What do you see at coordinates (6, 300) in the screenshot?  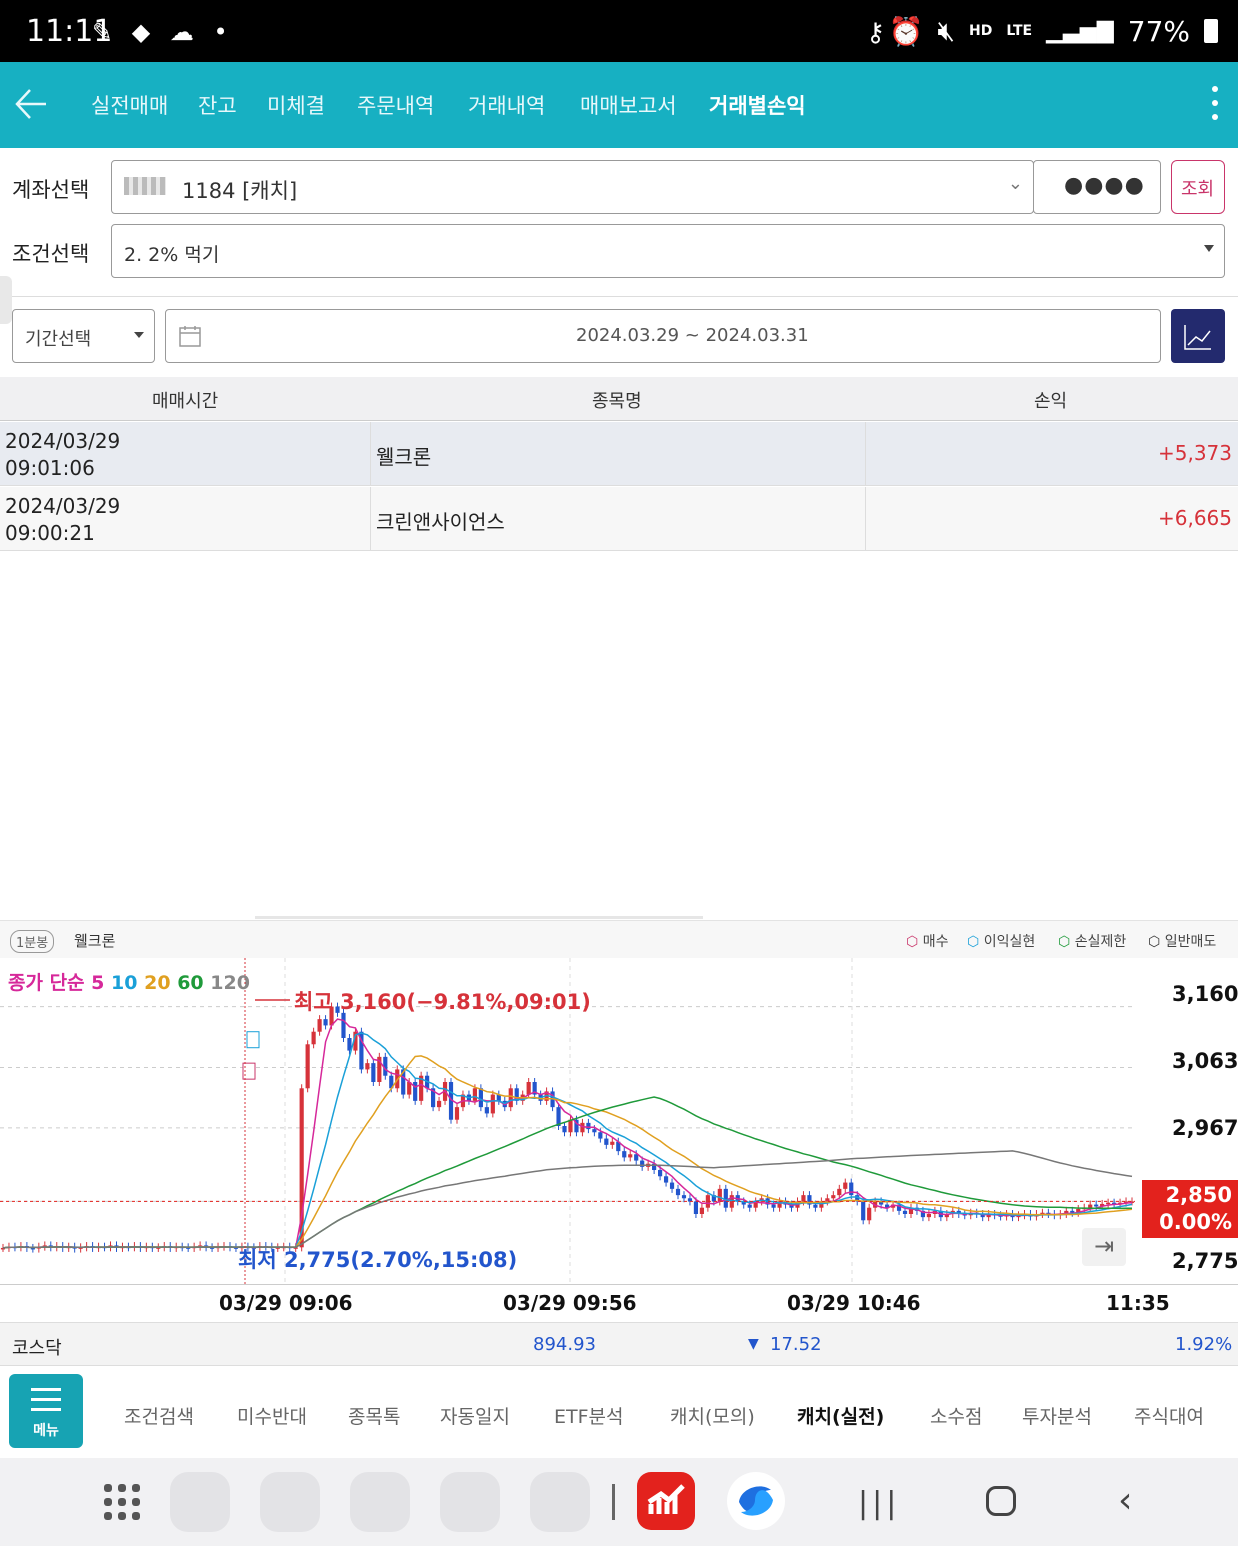 I see `side-handle` at bounding box center [6, 300].